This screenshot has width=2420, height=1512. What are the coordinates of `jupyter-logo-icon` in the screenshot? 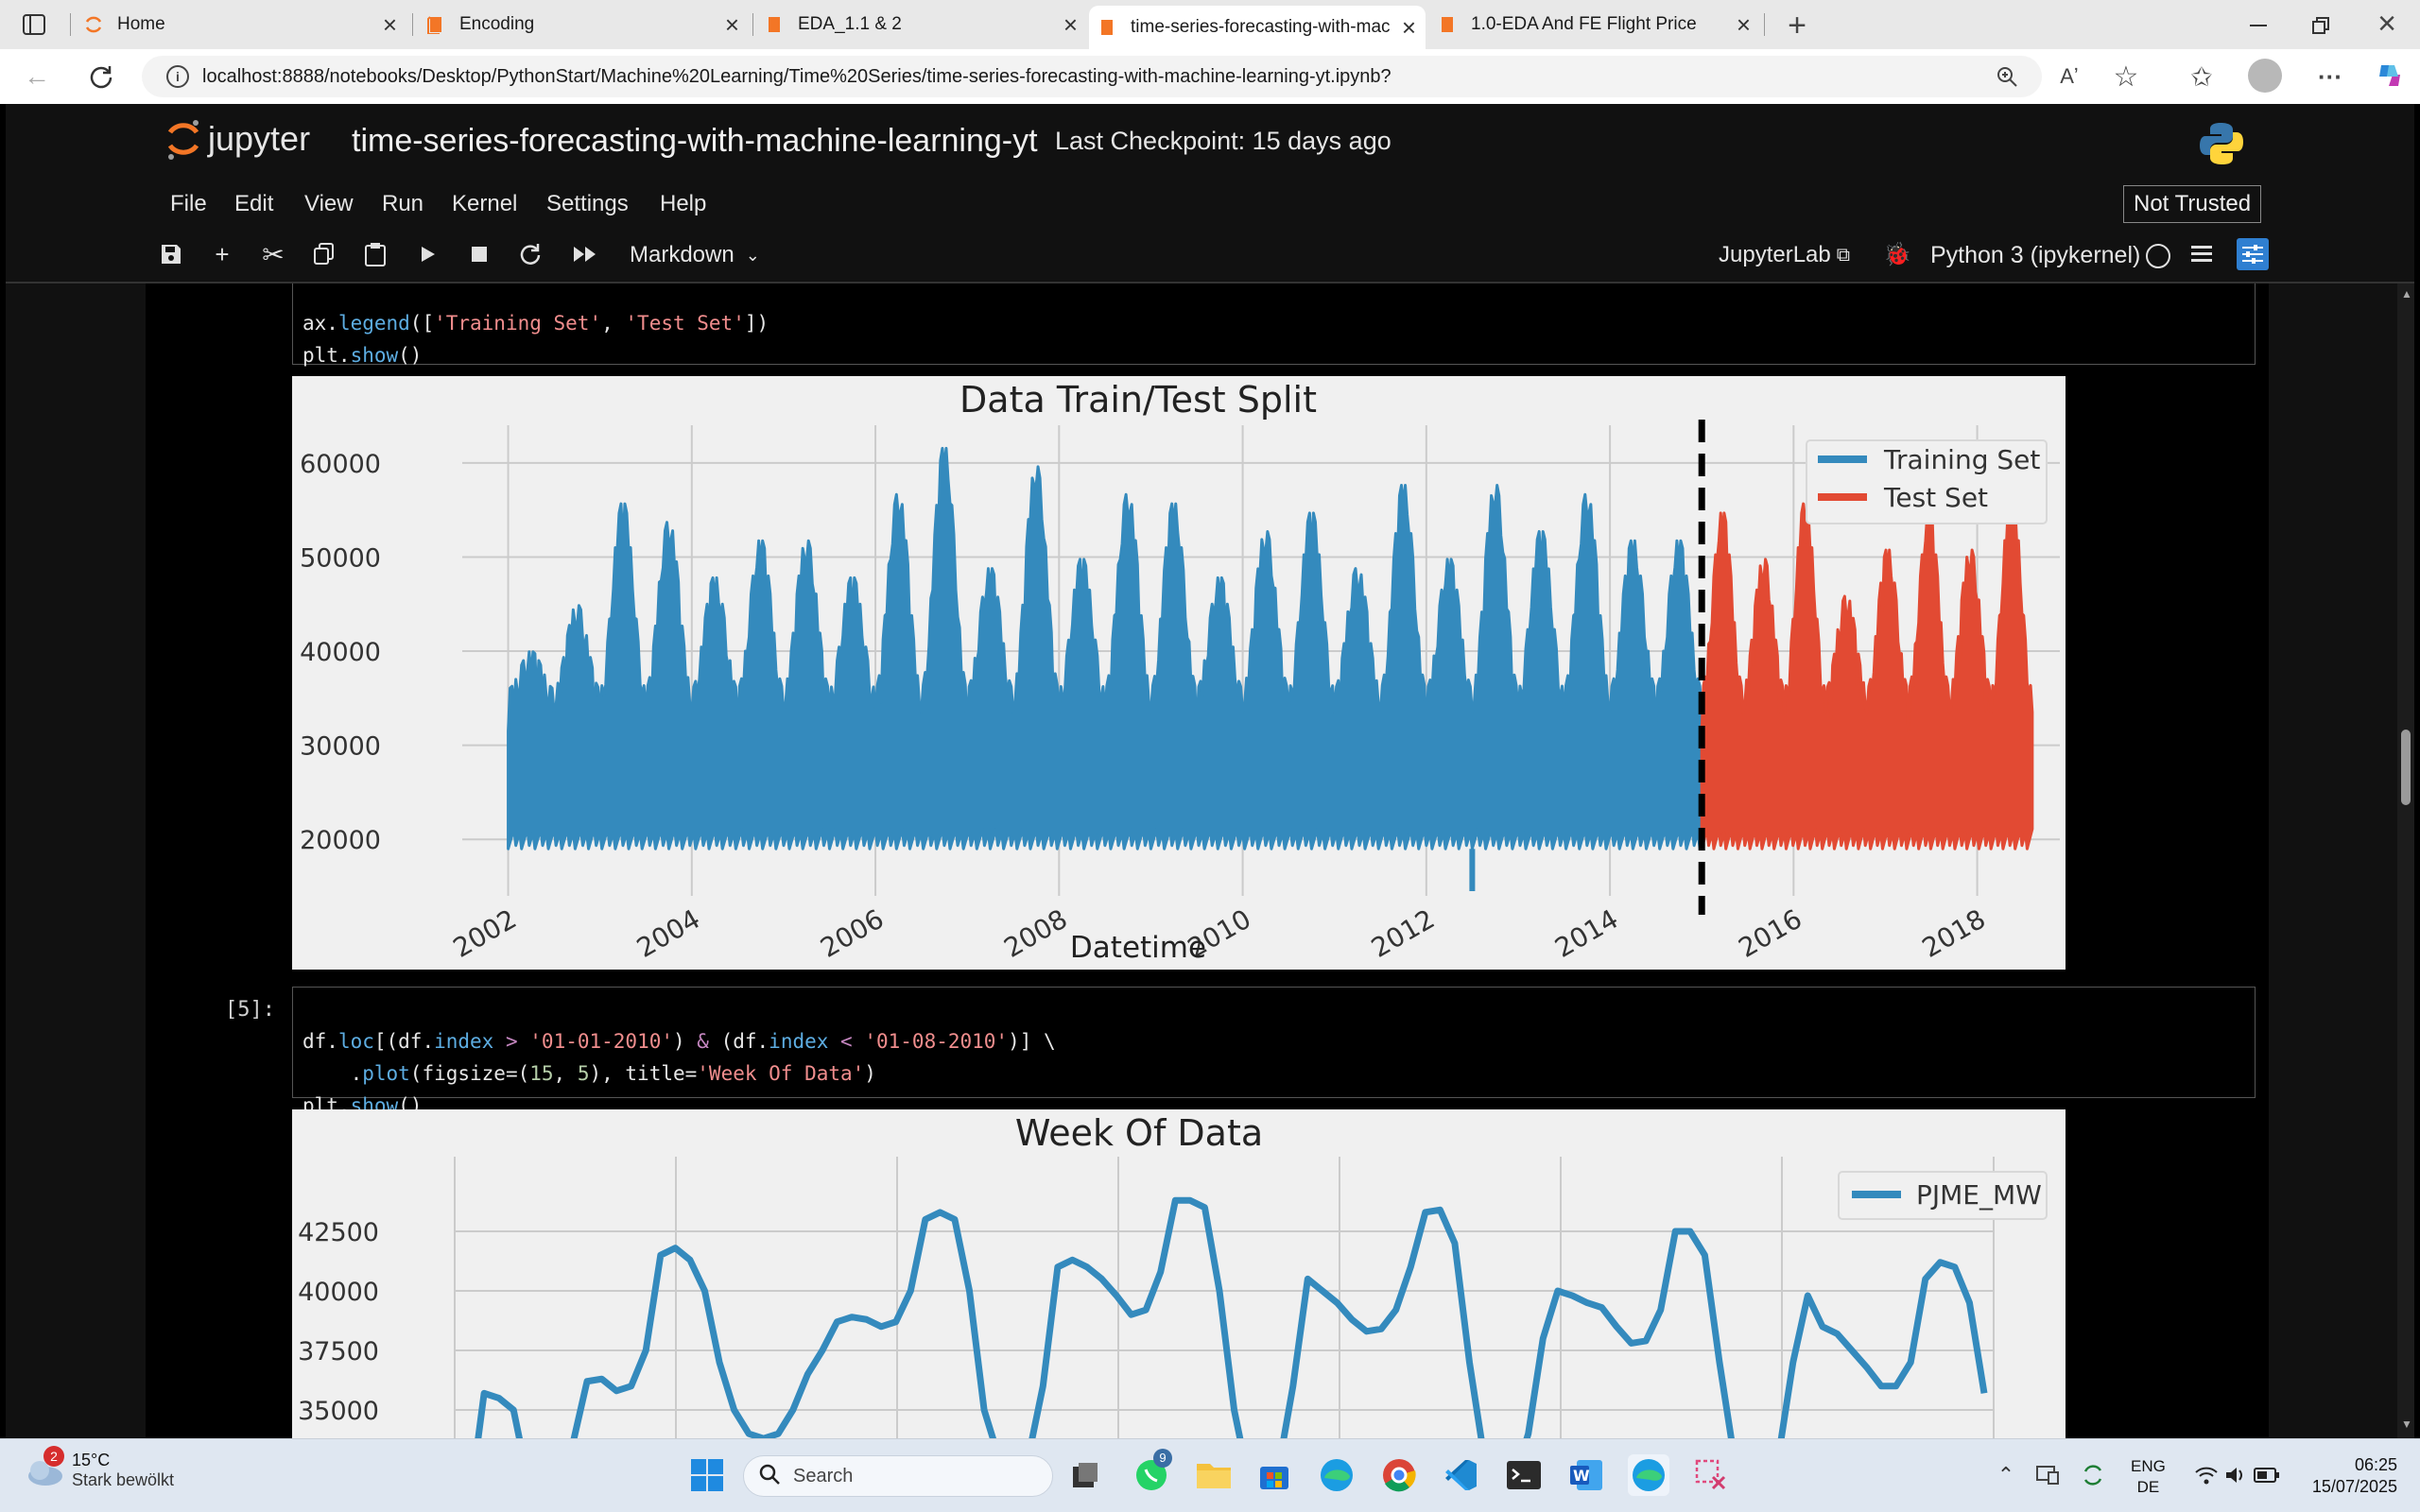 It's located at (183, 140).